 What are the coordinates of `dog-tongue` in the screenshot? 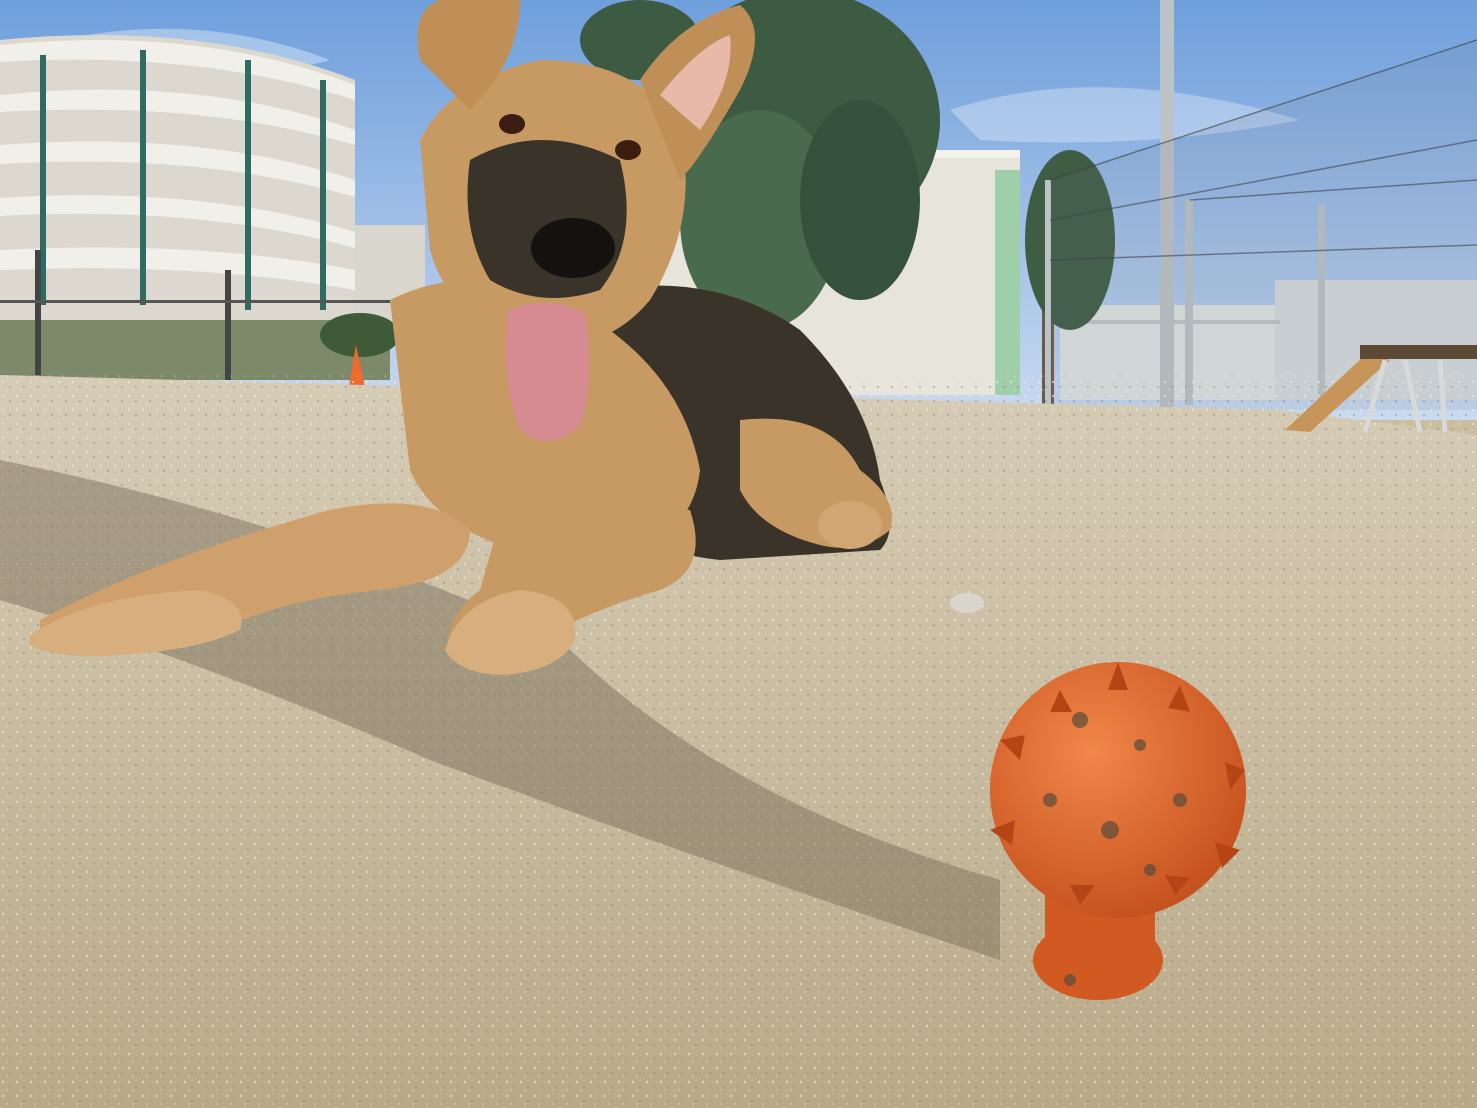 It's located at (547, 372).